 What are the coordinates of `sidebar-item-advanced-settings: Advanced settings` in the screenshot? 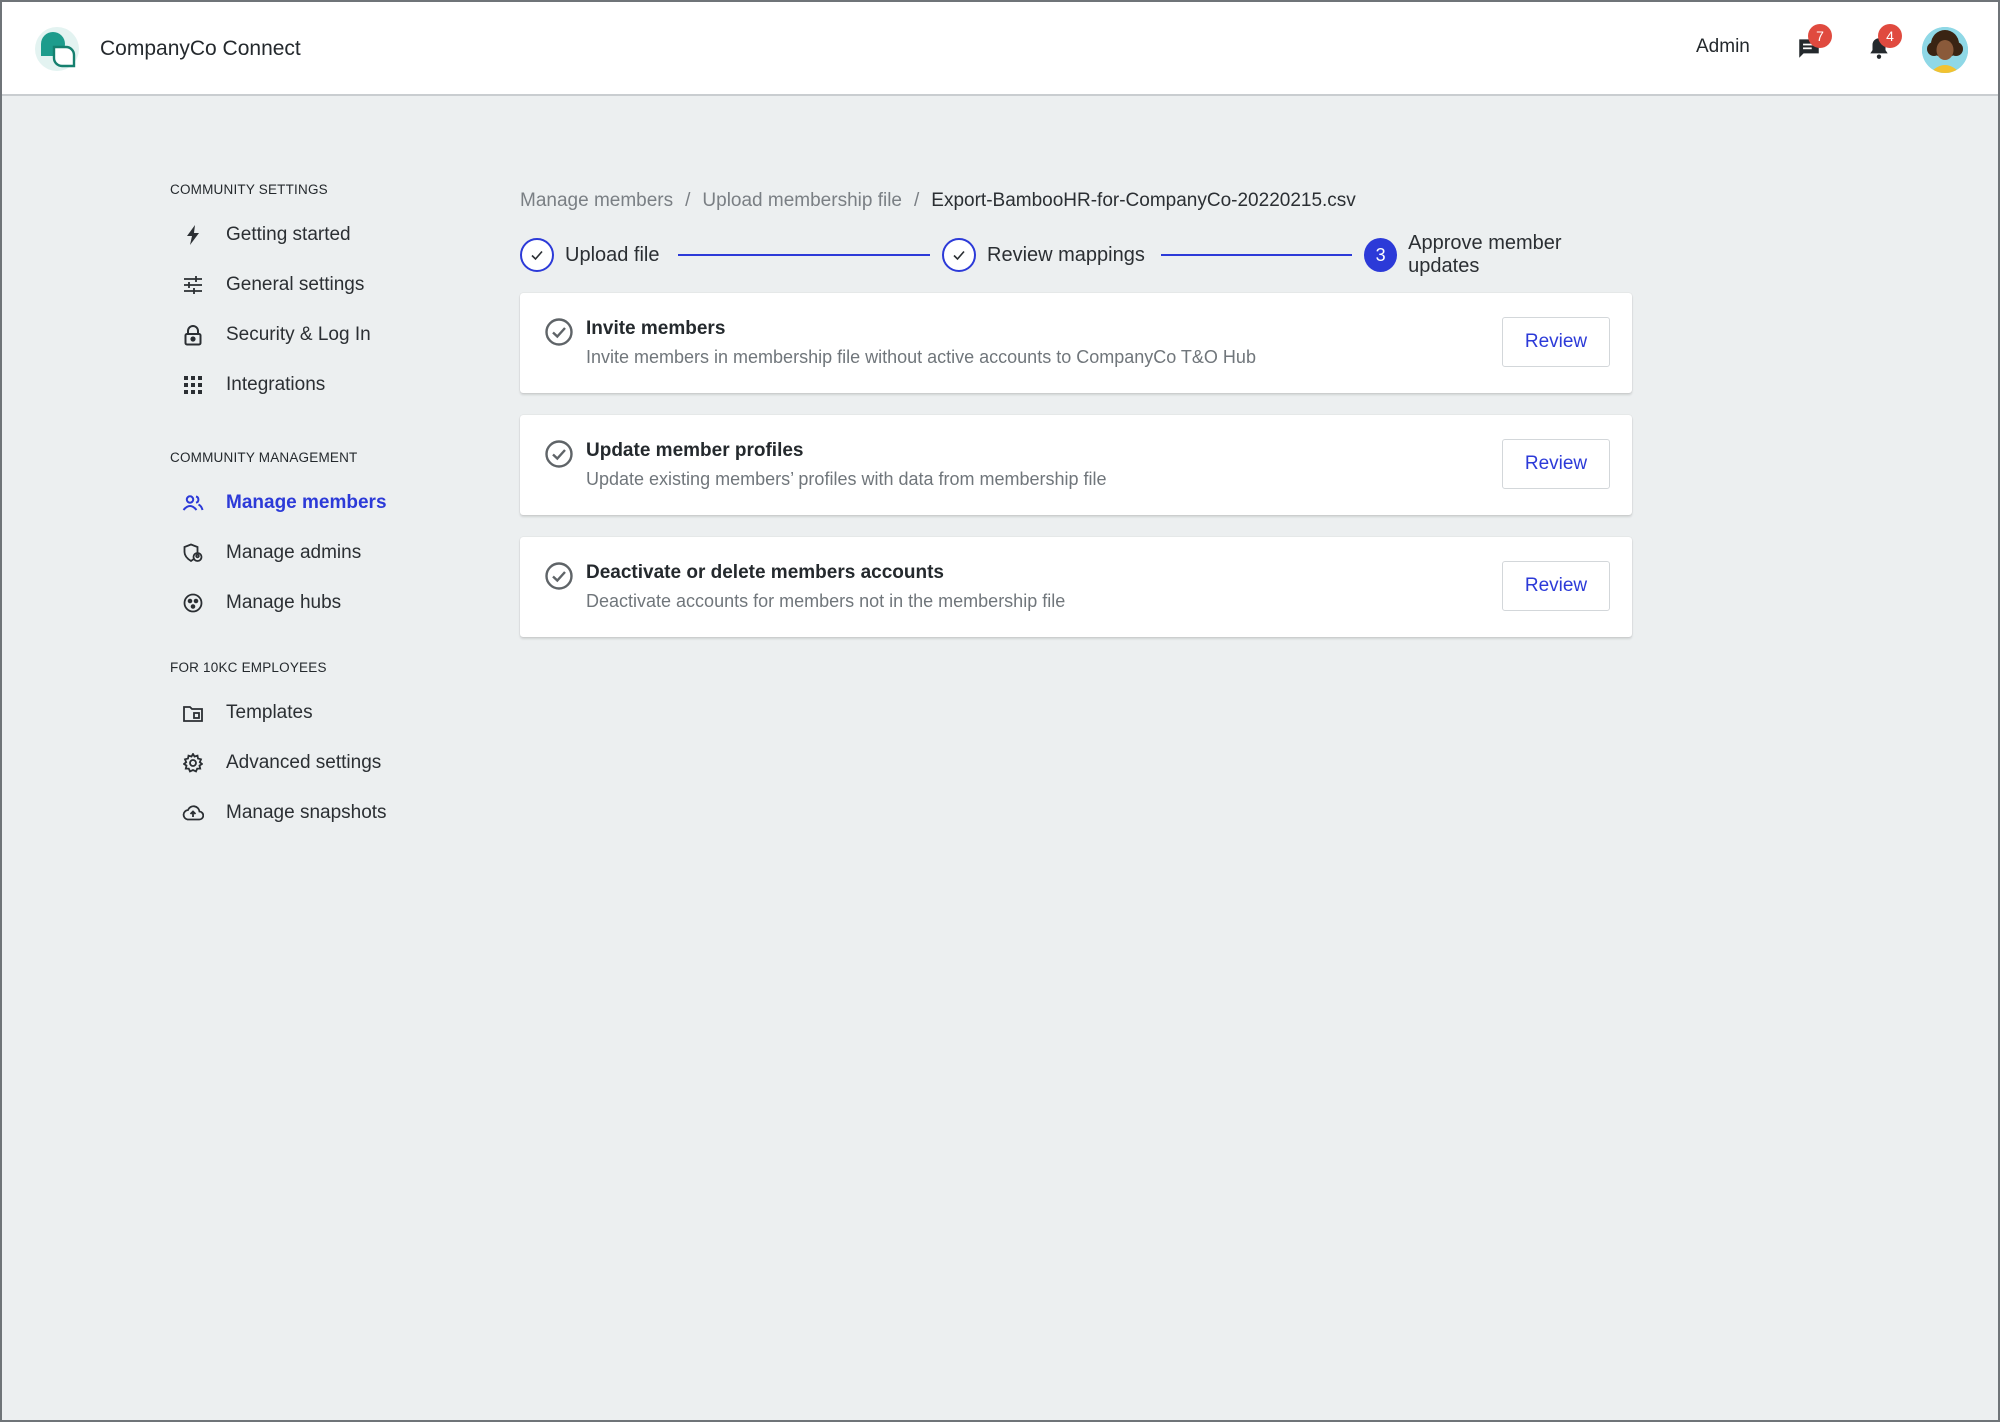 It's located at (320, 763).